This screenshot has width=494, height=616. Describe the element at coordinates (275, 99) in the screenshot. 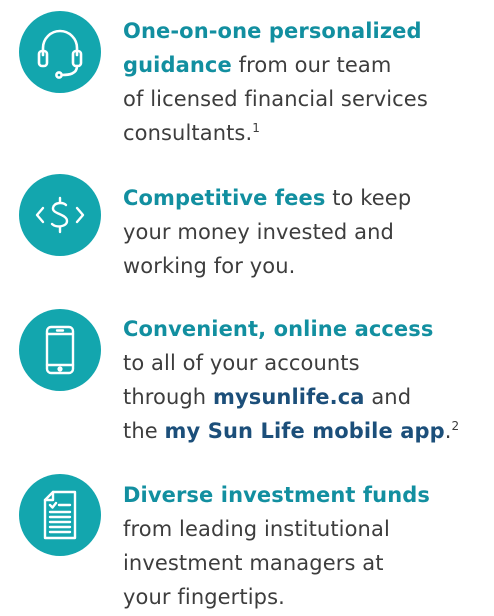

I see `feature-description: of licensed financial services` at that location.